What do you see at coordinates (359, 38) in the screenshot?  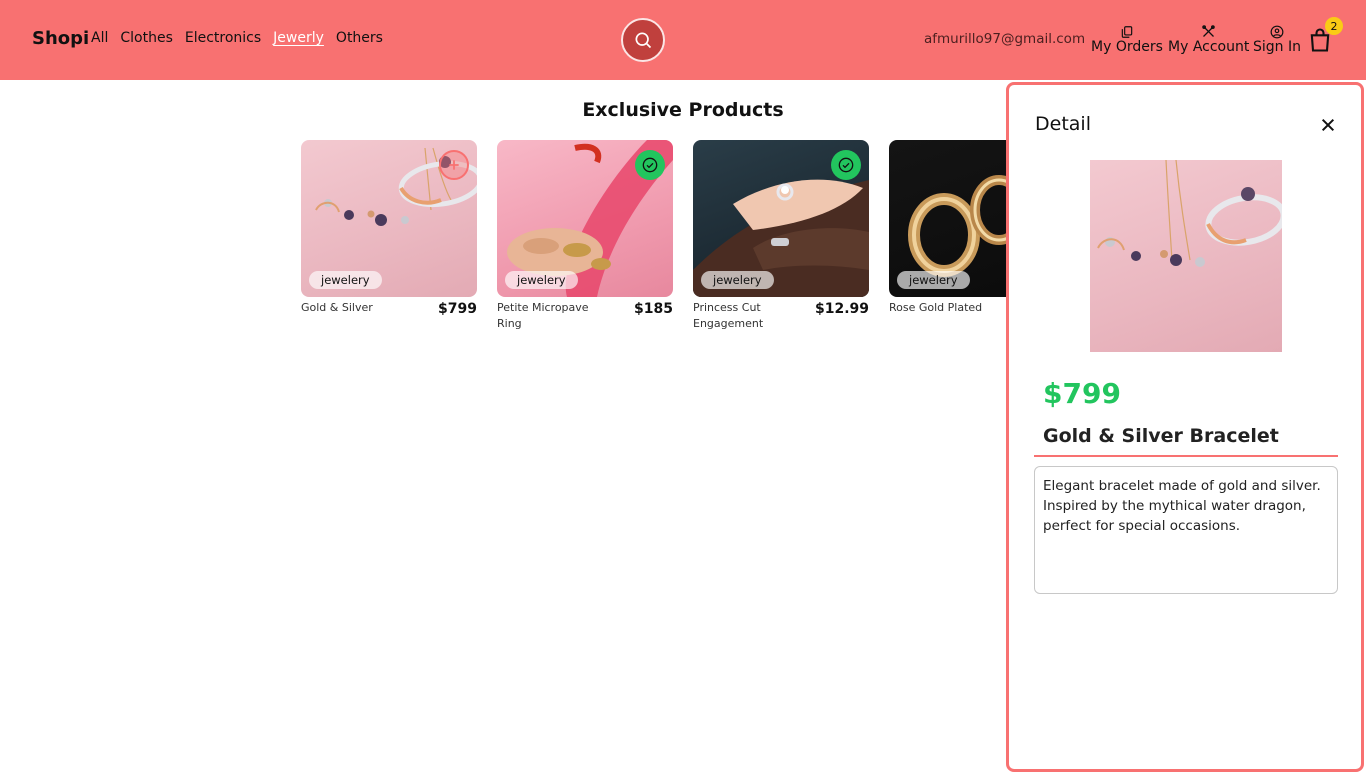 I see `nav-link-others: Others` at bounding box center [359, 38].